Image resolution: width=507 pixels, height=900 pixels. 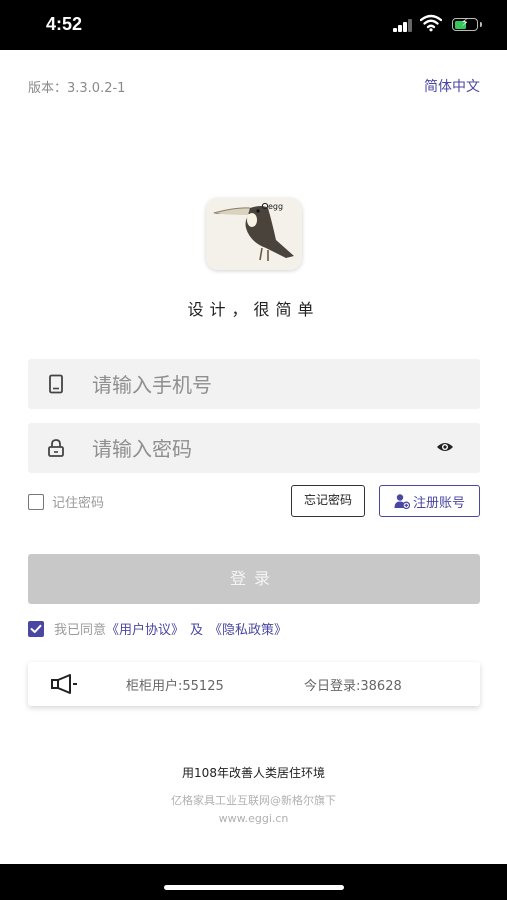 I want to click on svg-text: egg, so click(x=275, y=206).